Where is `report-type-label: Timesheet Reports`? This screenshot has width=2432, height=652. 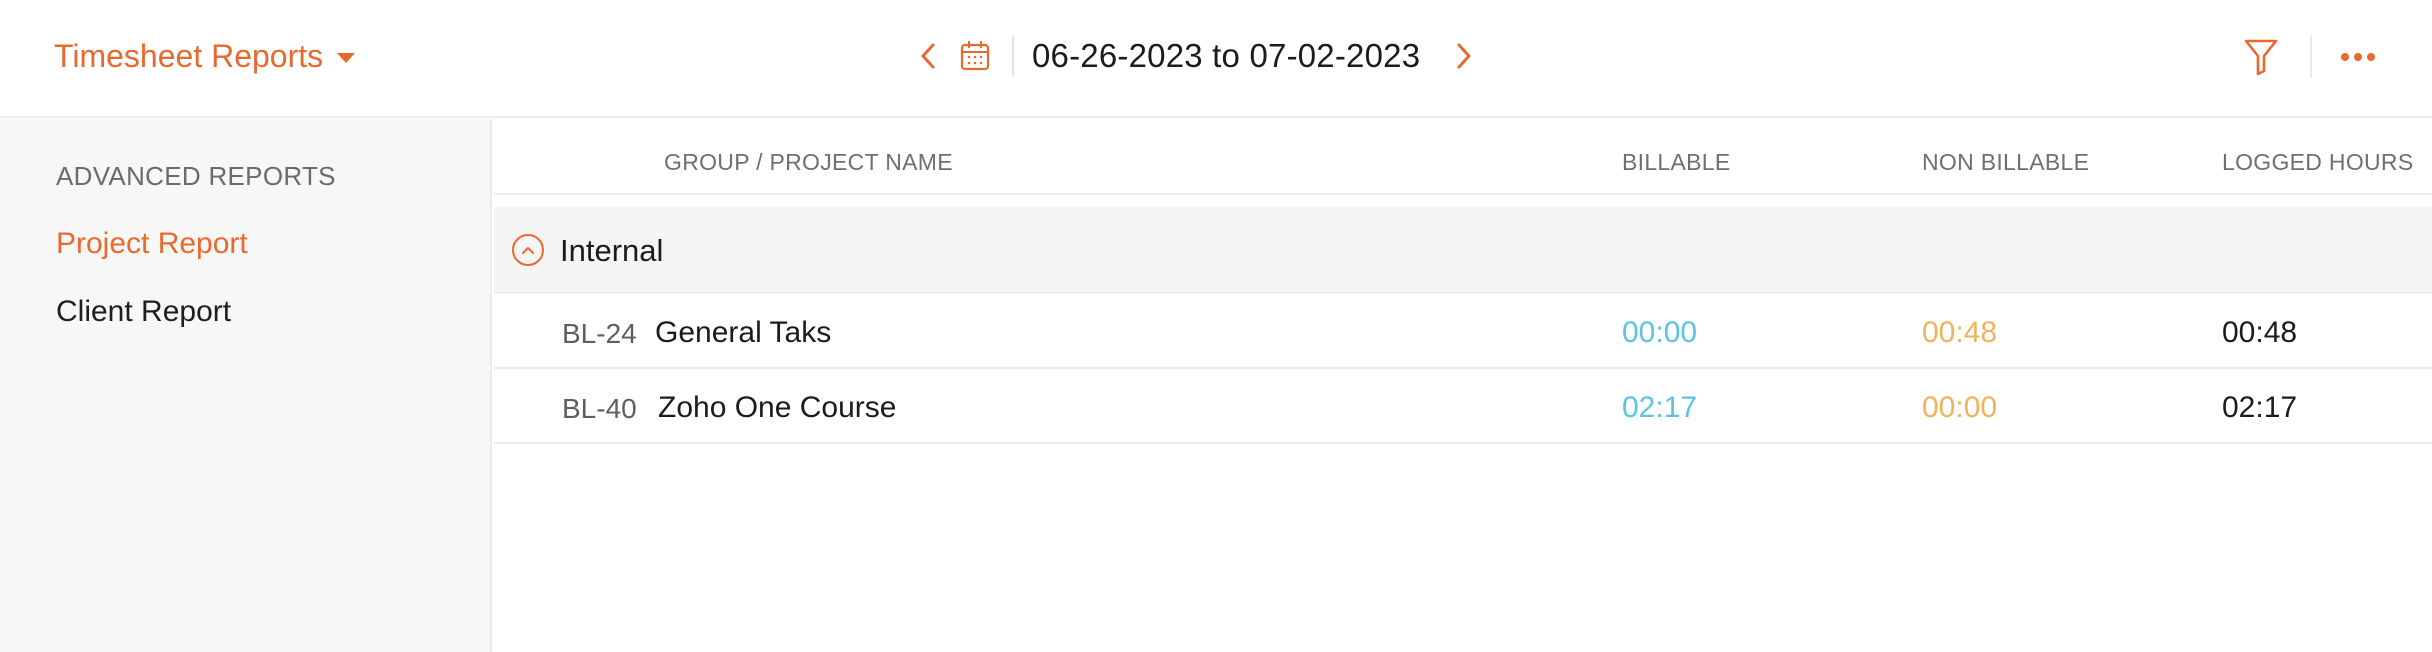
report-type-label: Timesheet Reports is located at coordinates (189, 55).